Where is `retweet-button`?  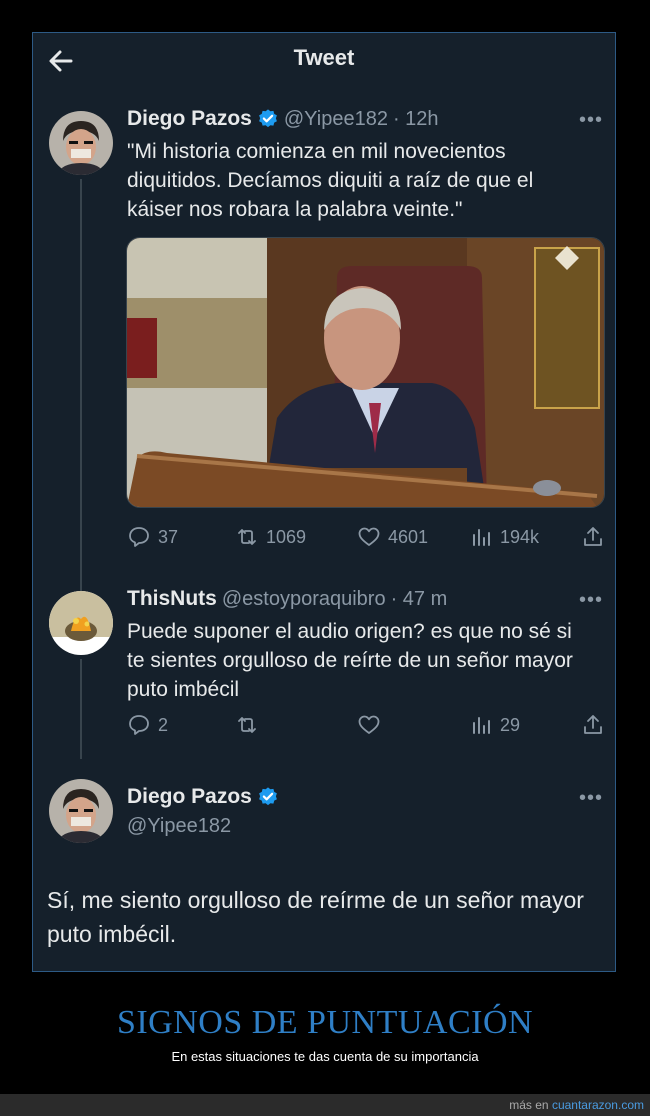
retweet-button is located at coordinates (296, 725).